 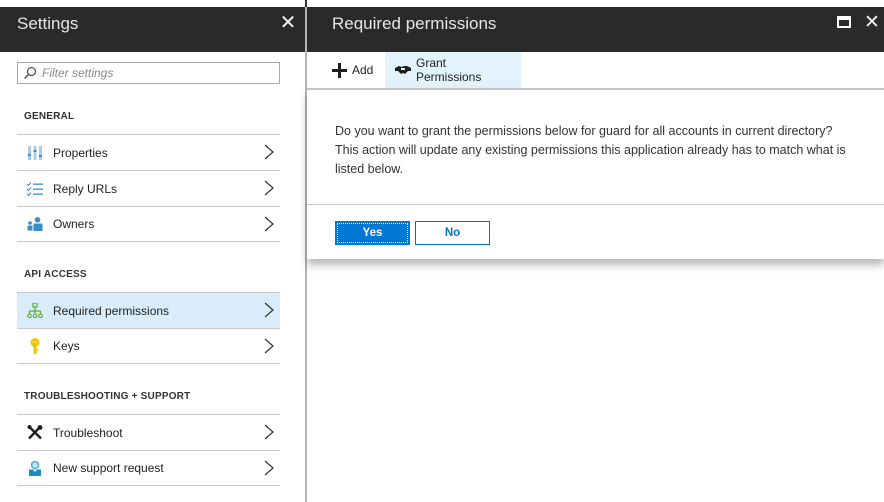 I want to click on menu-item-label: New support request, so click(x=108, y=468).